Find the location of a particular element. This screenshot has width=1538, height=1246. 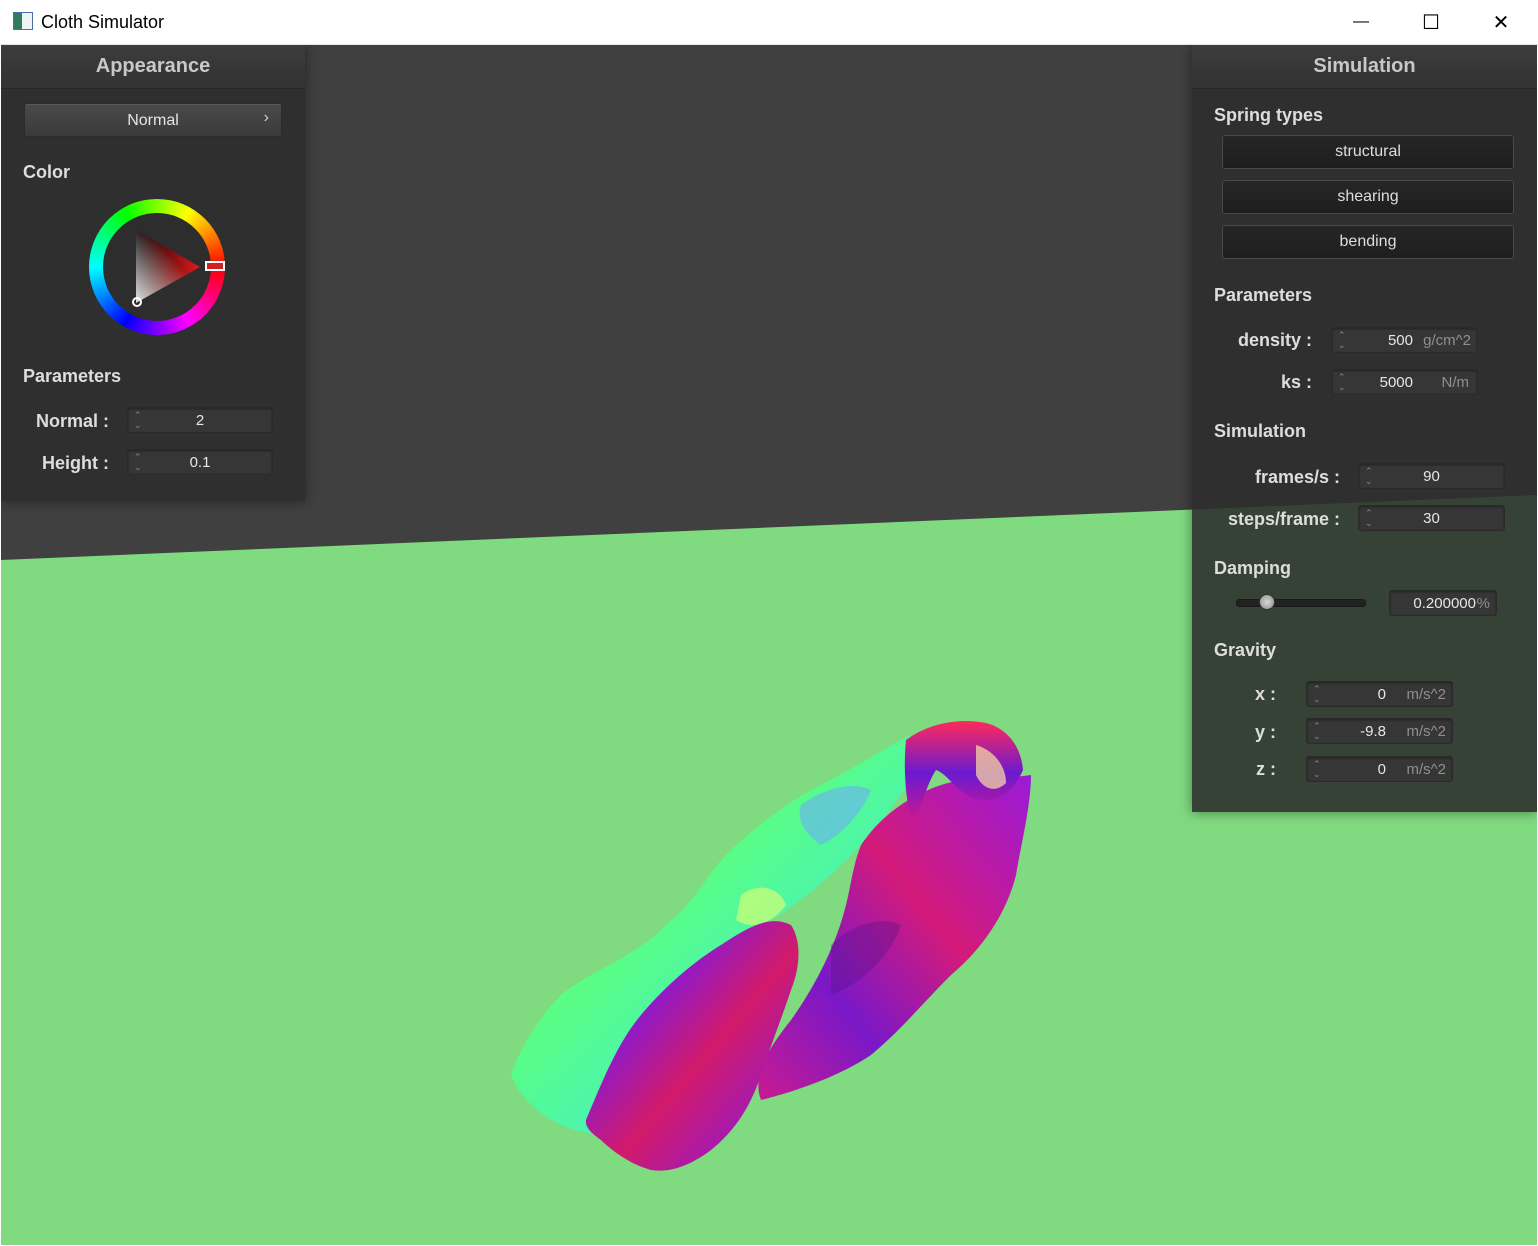

gravity-x-unit: m/s^2 is located at coordinates (1426, 694).